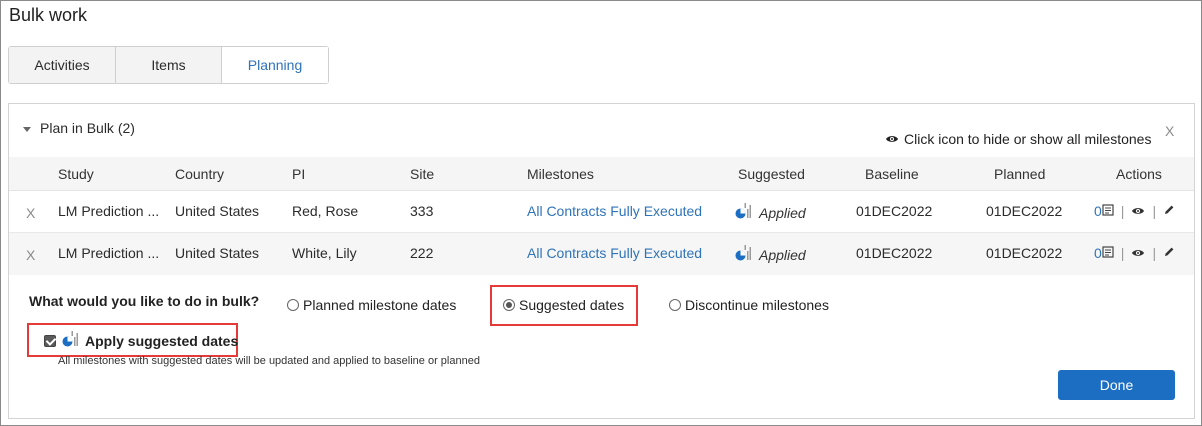 The image size is (1202, 426). Describe the element at coordinates (144, 301) in the screenshot. I see `bulk-question: What would you like to do in bulk?` at that location.